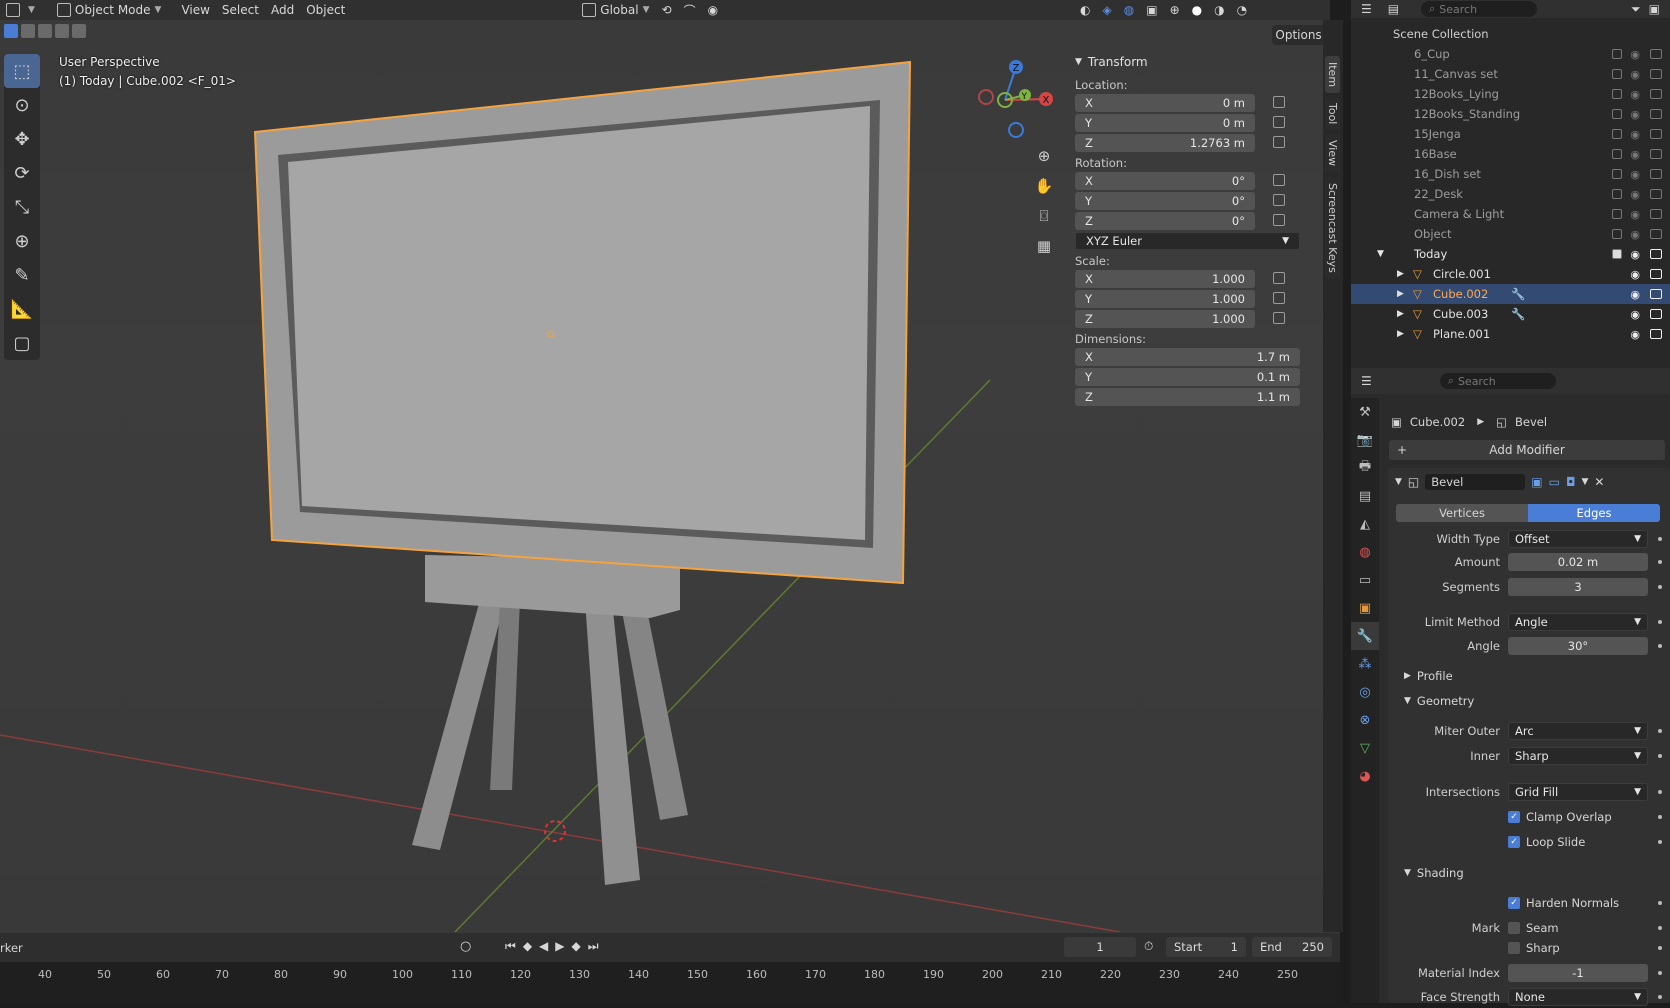 The width and height of the screenshot is (1670, 1008). Describe the element at coordinates (22, 139) in the screenshot. I see `move-icon: ✥` at that location.